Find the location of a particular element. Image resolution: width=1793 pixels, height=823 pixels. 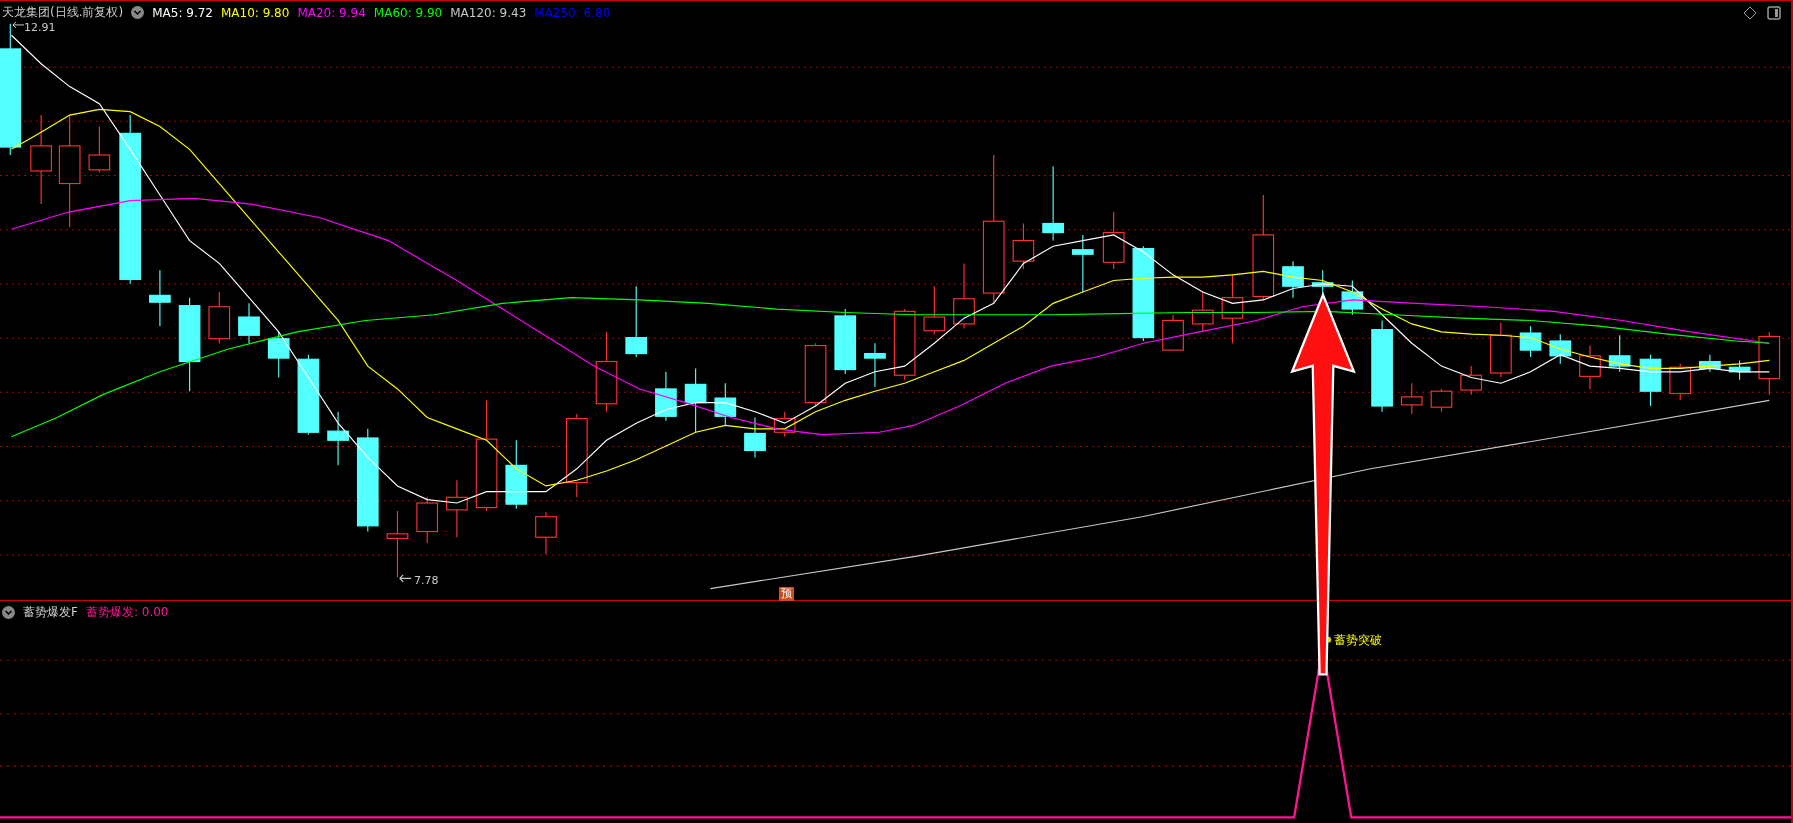

stock-title: 天龙集团(日线.前复权) is located at coordinates (63, 12).